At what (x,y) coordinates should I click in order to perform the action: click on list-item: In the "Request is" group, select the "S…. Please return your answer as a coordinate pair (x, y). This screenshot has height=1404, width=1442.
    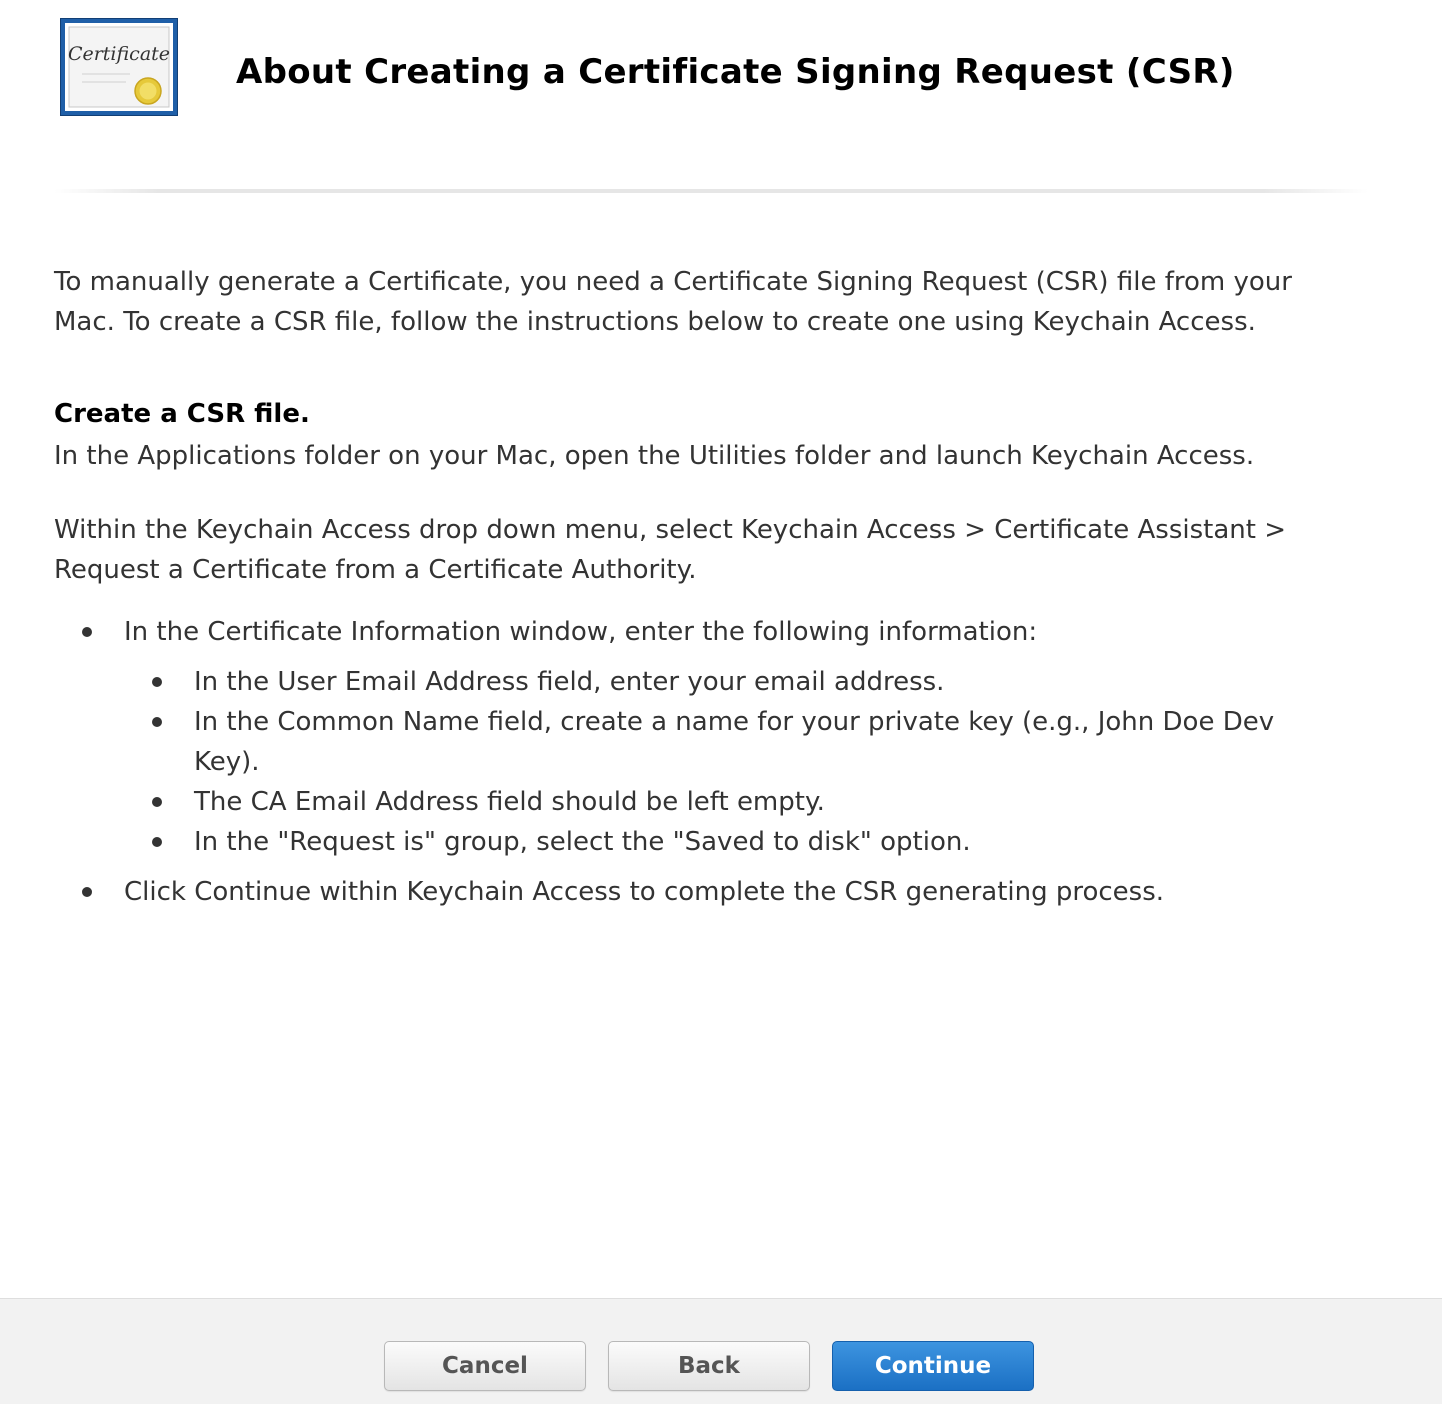
    Looking at the image, I should click on (748, 842).